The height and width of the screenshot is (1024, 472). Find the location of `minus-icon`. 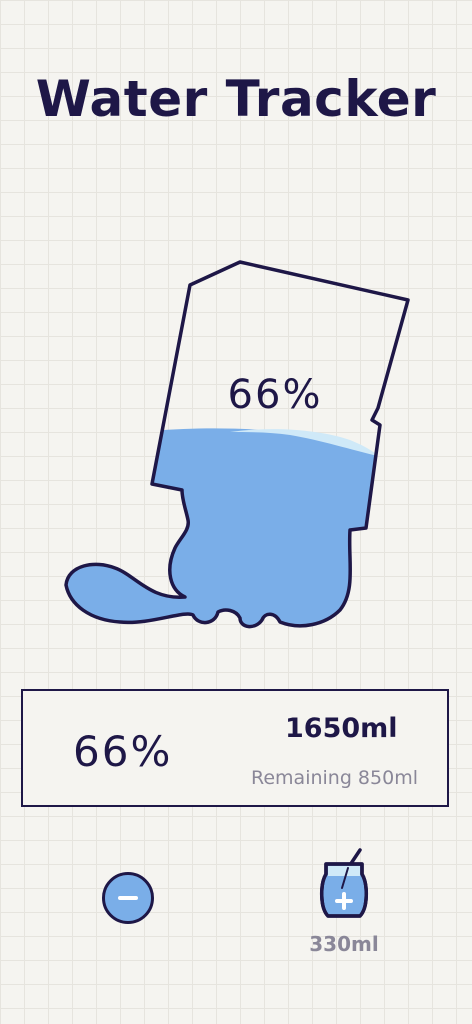

minus-icon is located at coordinates (128, 898).